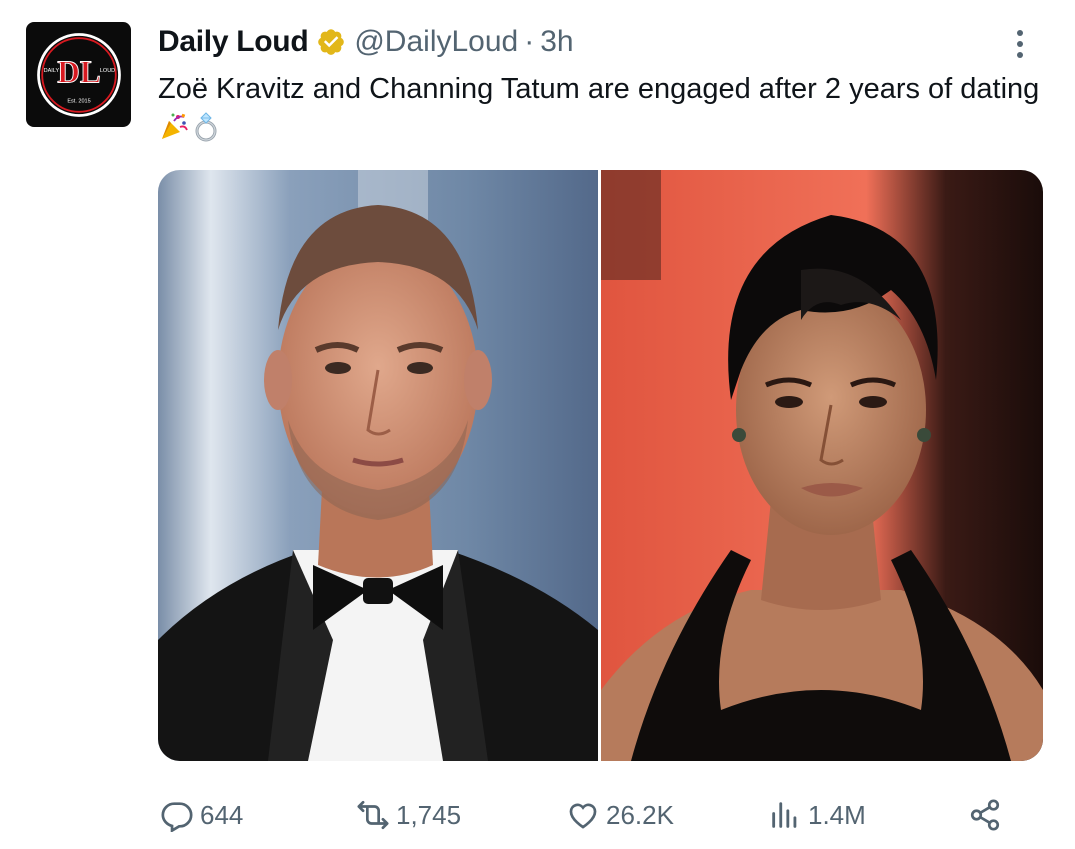  I want to click on verified-badge-icon, so click(331, 42).